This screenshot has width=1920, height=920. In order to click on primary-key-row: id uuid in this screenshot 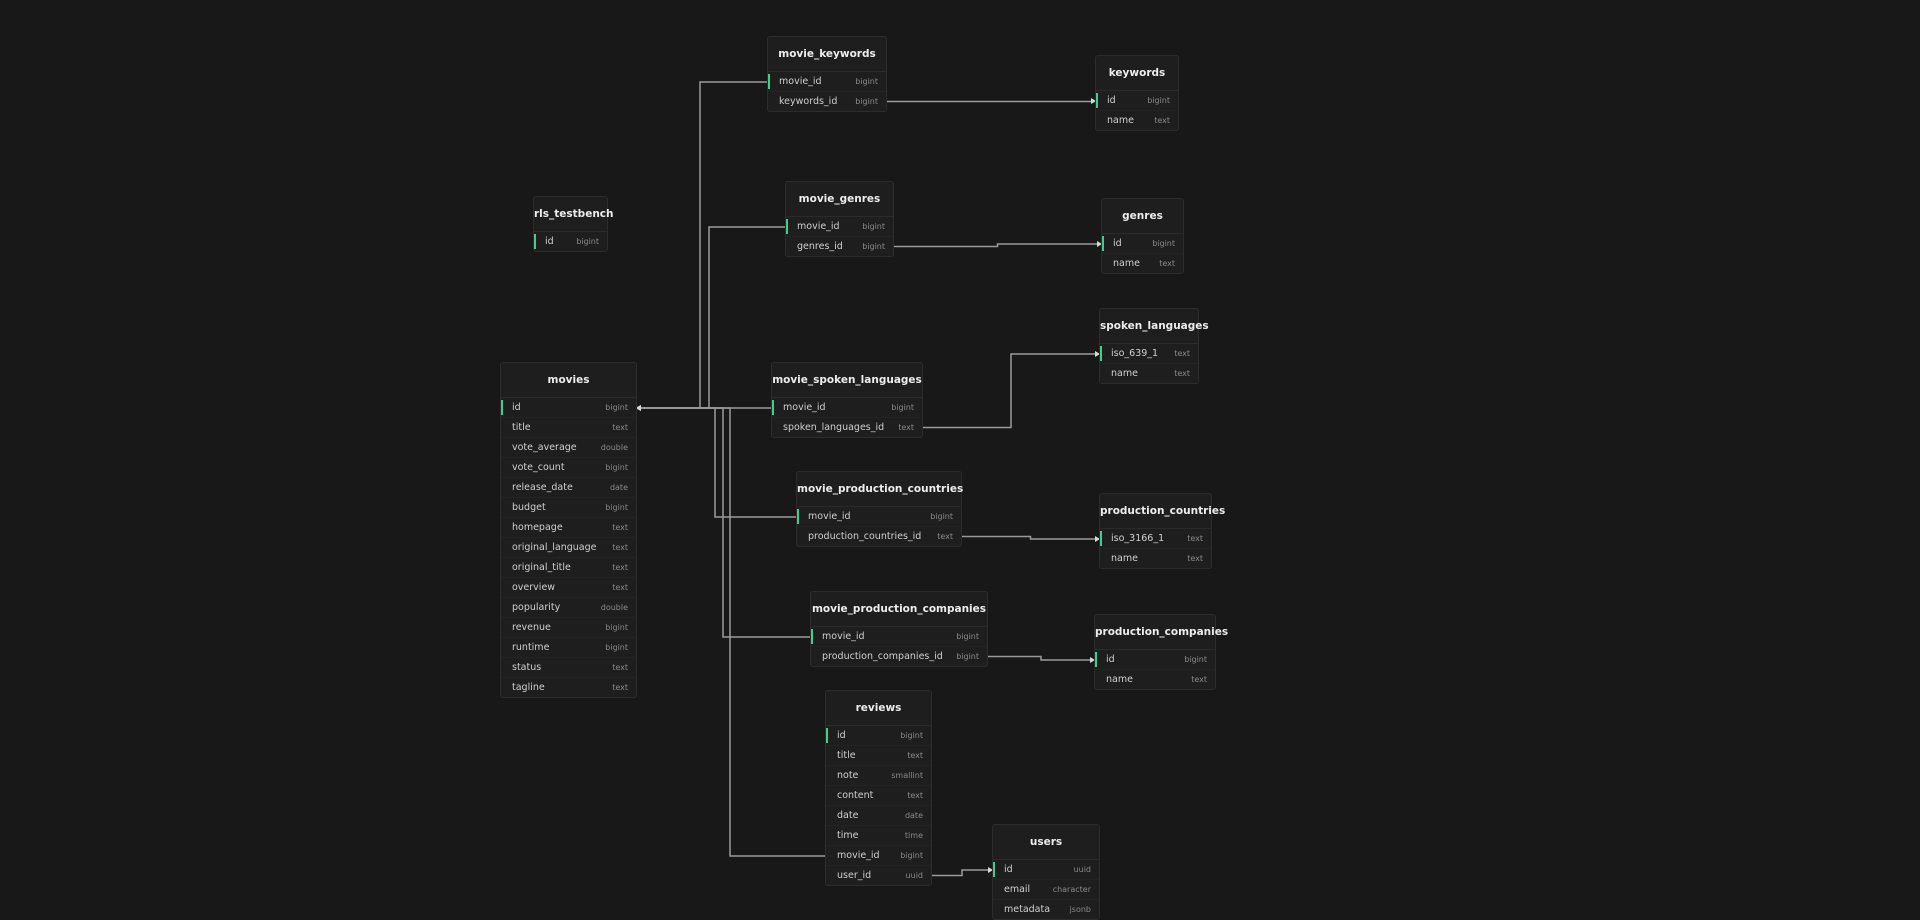, I will do `click(1046, 870)`.